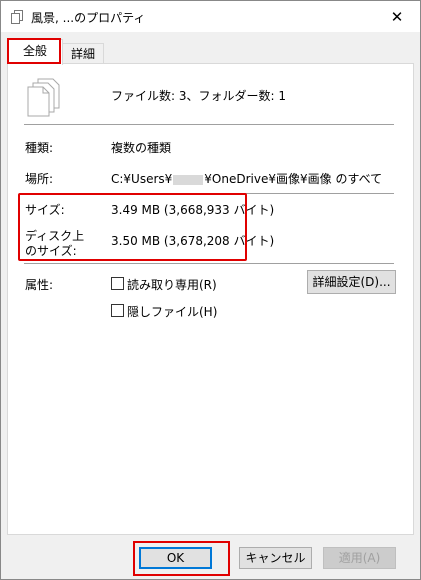  What do you see at coordinates (132, 227) in the screenshot?
I see `size-highlight-box` at bounding box center [132, 227].